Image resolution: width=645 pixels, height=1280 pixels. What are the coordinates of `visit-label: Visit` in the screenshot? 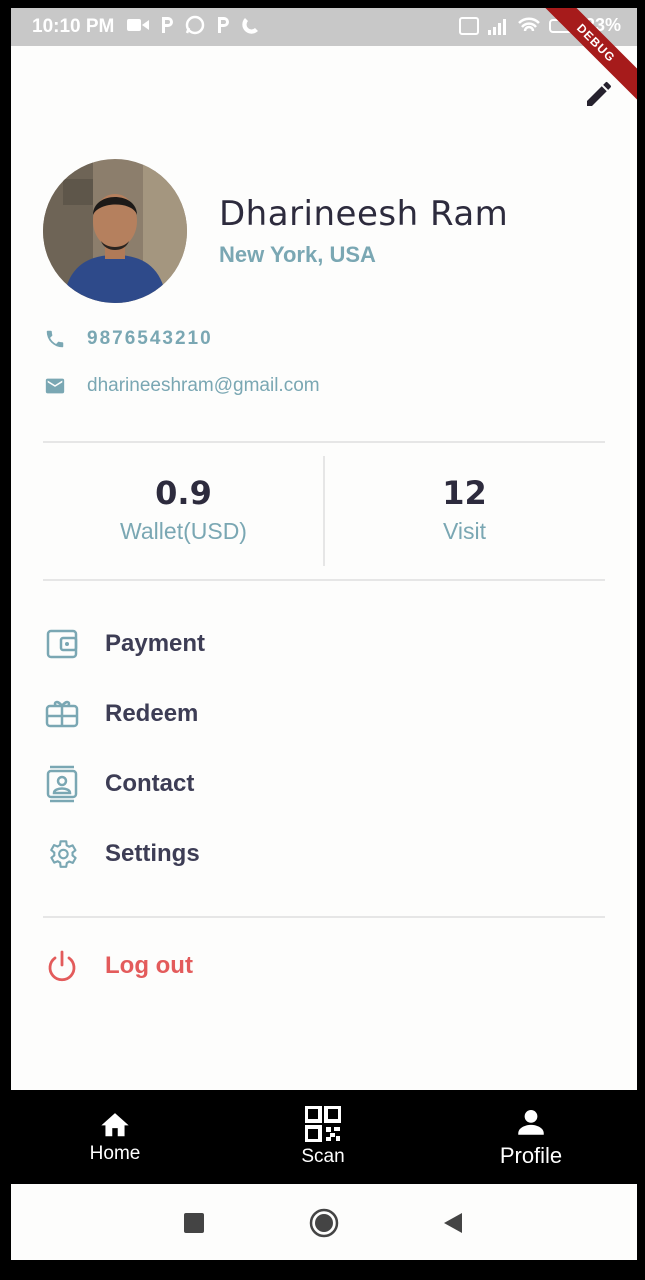 It's located at (464, 531).